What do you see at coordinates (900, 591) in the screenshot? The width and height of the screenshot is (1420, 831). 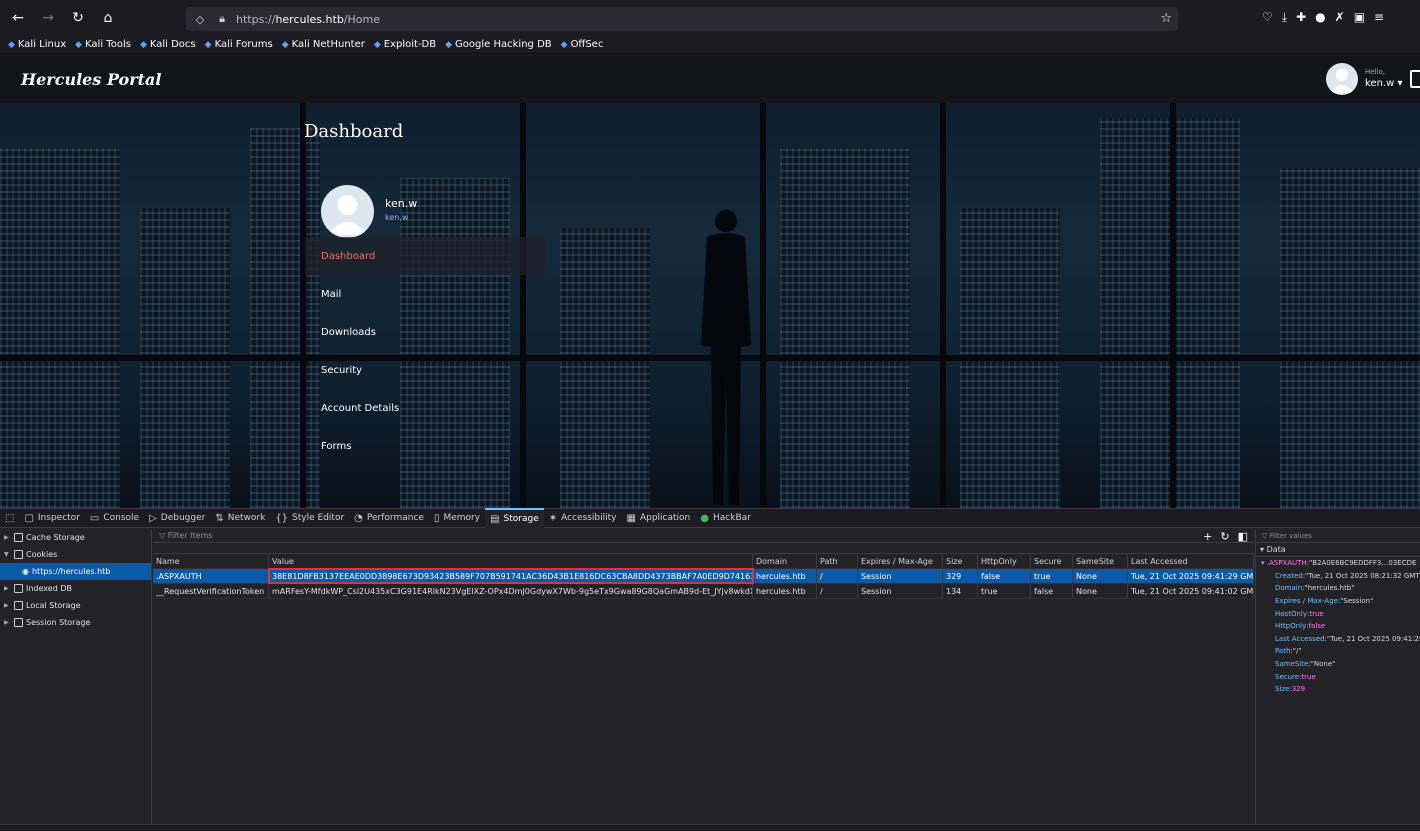 I see `cell-expires: Session` at bounding box center [900, 591].